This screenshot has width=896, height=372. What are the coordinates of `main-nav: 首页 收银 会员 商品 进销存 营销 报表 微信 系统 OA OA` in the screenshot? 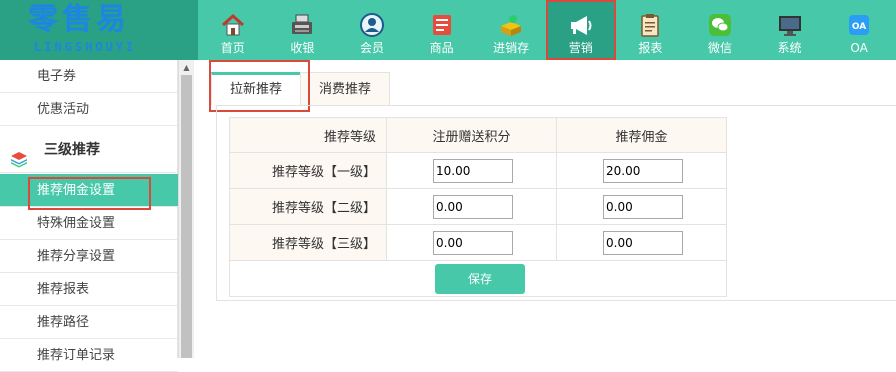 It's located at (546, 30).